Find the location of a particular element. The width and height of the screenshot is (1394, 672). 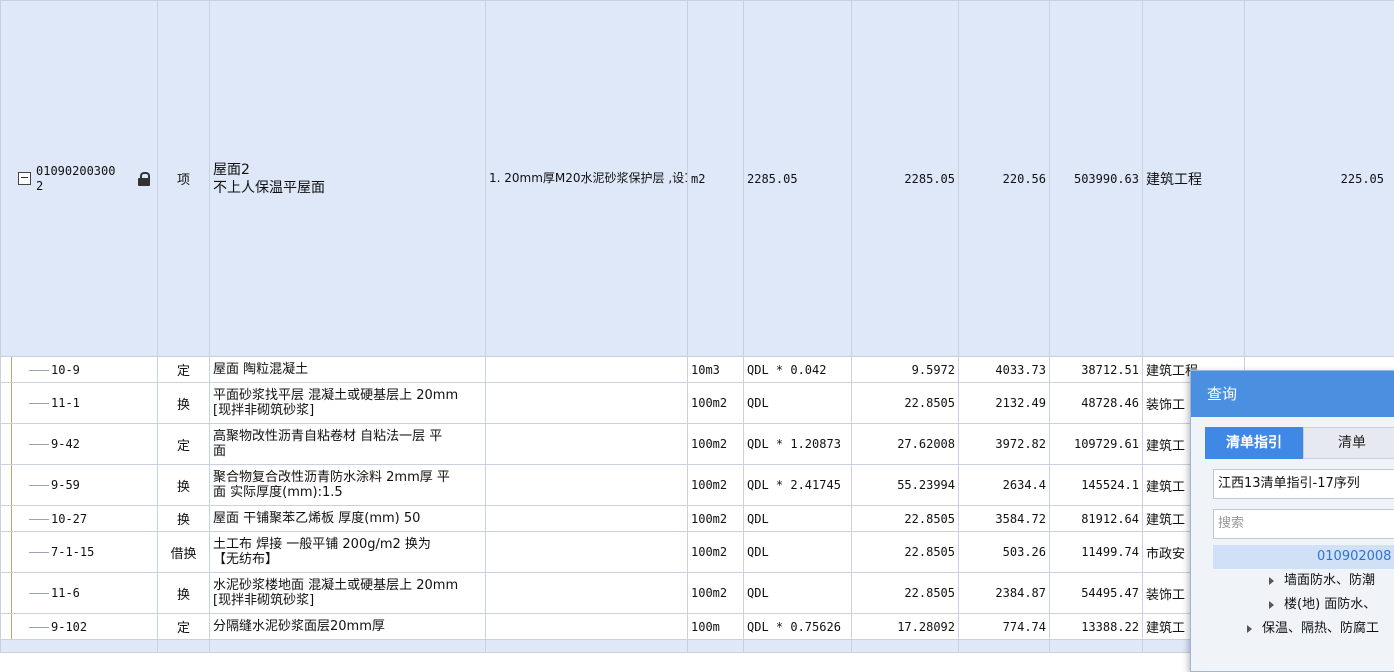

quota-expr-cell: QDL * 2.41745 is located at coordinates (798, 485).